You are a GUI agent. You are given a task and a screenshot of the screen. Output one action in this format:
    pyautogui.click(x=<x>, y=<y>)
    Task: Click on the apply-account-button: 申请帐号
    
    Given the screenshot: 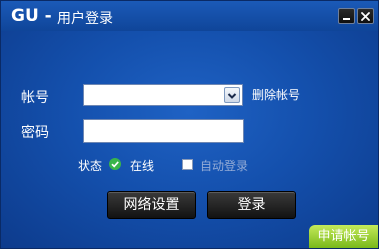 What is the action you would take?
    pyautogui.click(x=343, y=236)
    